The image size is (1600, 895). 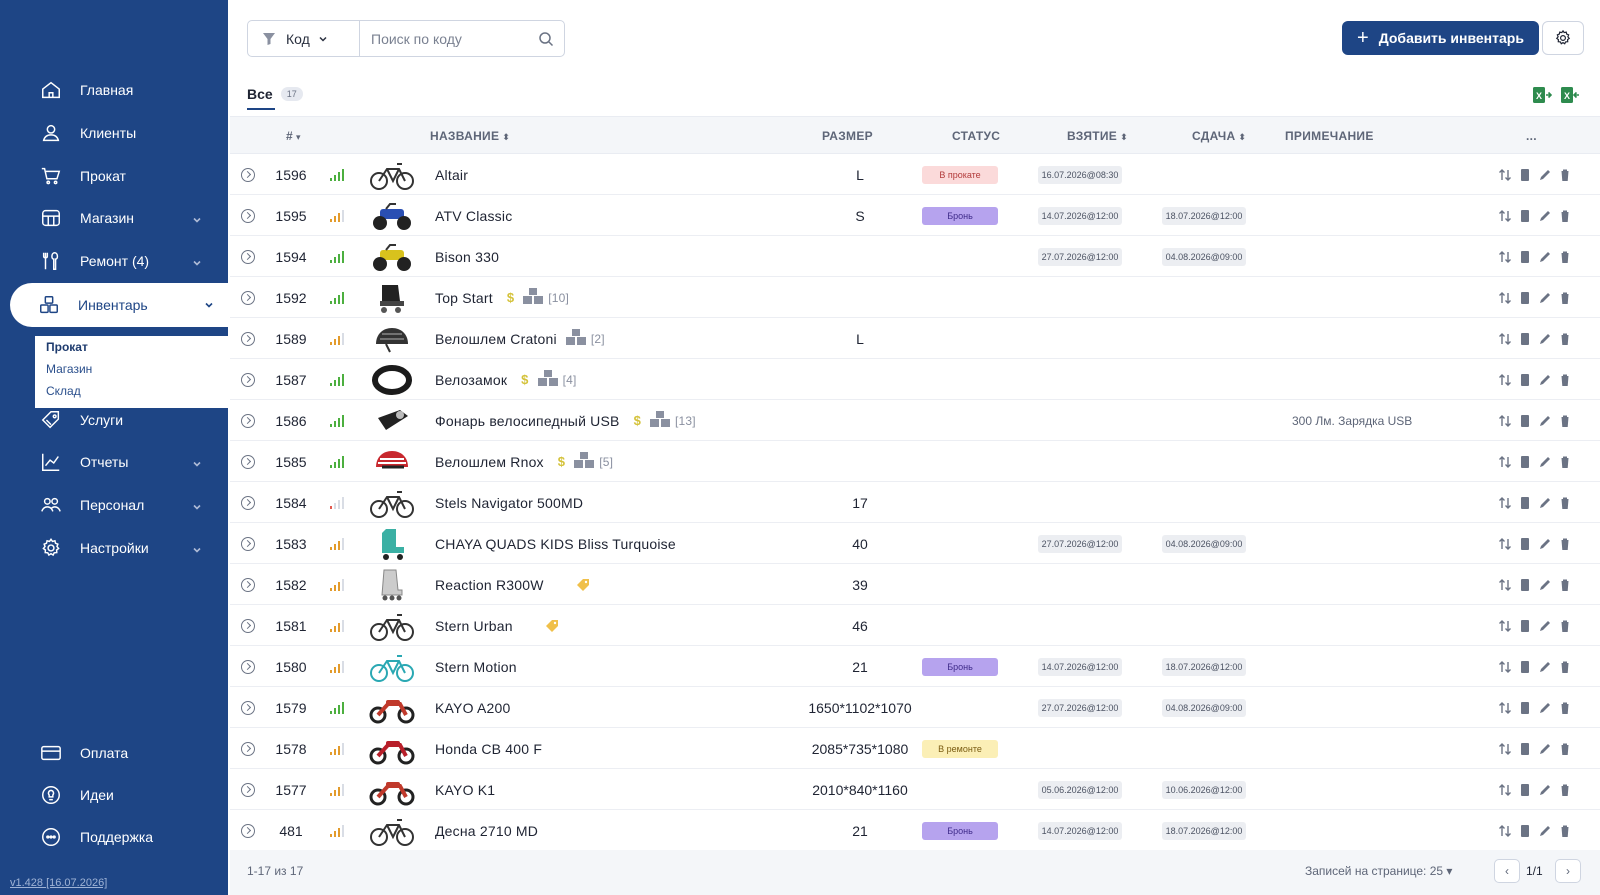 I want to click on sidebar-bottom-item-1: Оплата, so click(x=114, y=753).